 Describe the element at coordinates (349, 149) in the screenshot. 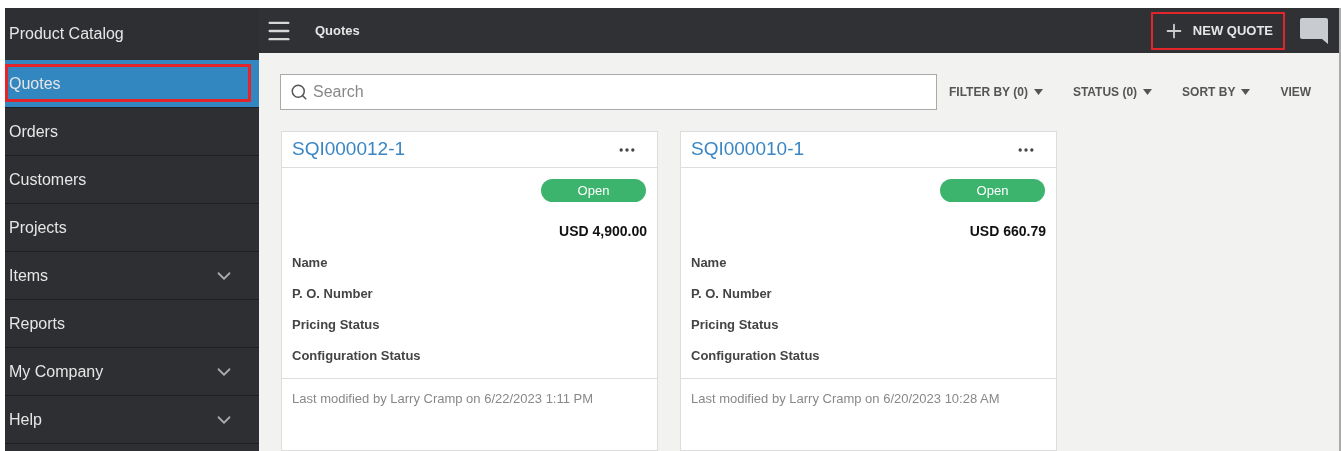

I see `quote-link: SQI000012-1` at that location.